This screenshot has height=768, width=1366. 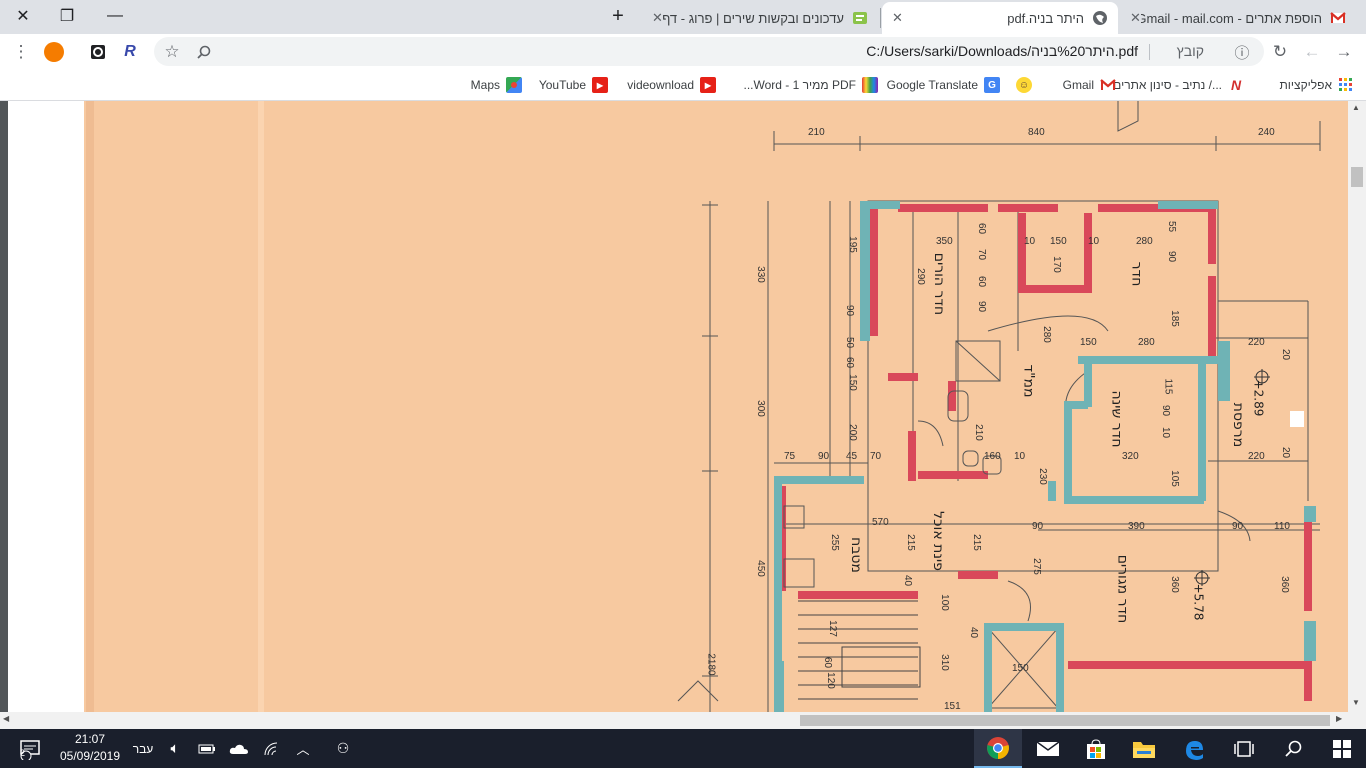 What do you see at coordinates (1178, 85) in the screenshot?
I see `bookmark-netiv: נתיב - סינון אתרים /... N` at bounding box center [1178, 85].